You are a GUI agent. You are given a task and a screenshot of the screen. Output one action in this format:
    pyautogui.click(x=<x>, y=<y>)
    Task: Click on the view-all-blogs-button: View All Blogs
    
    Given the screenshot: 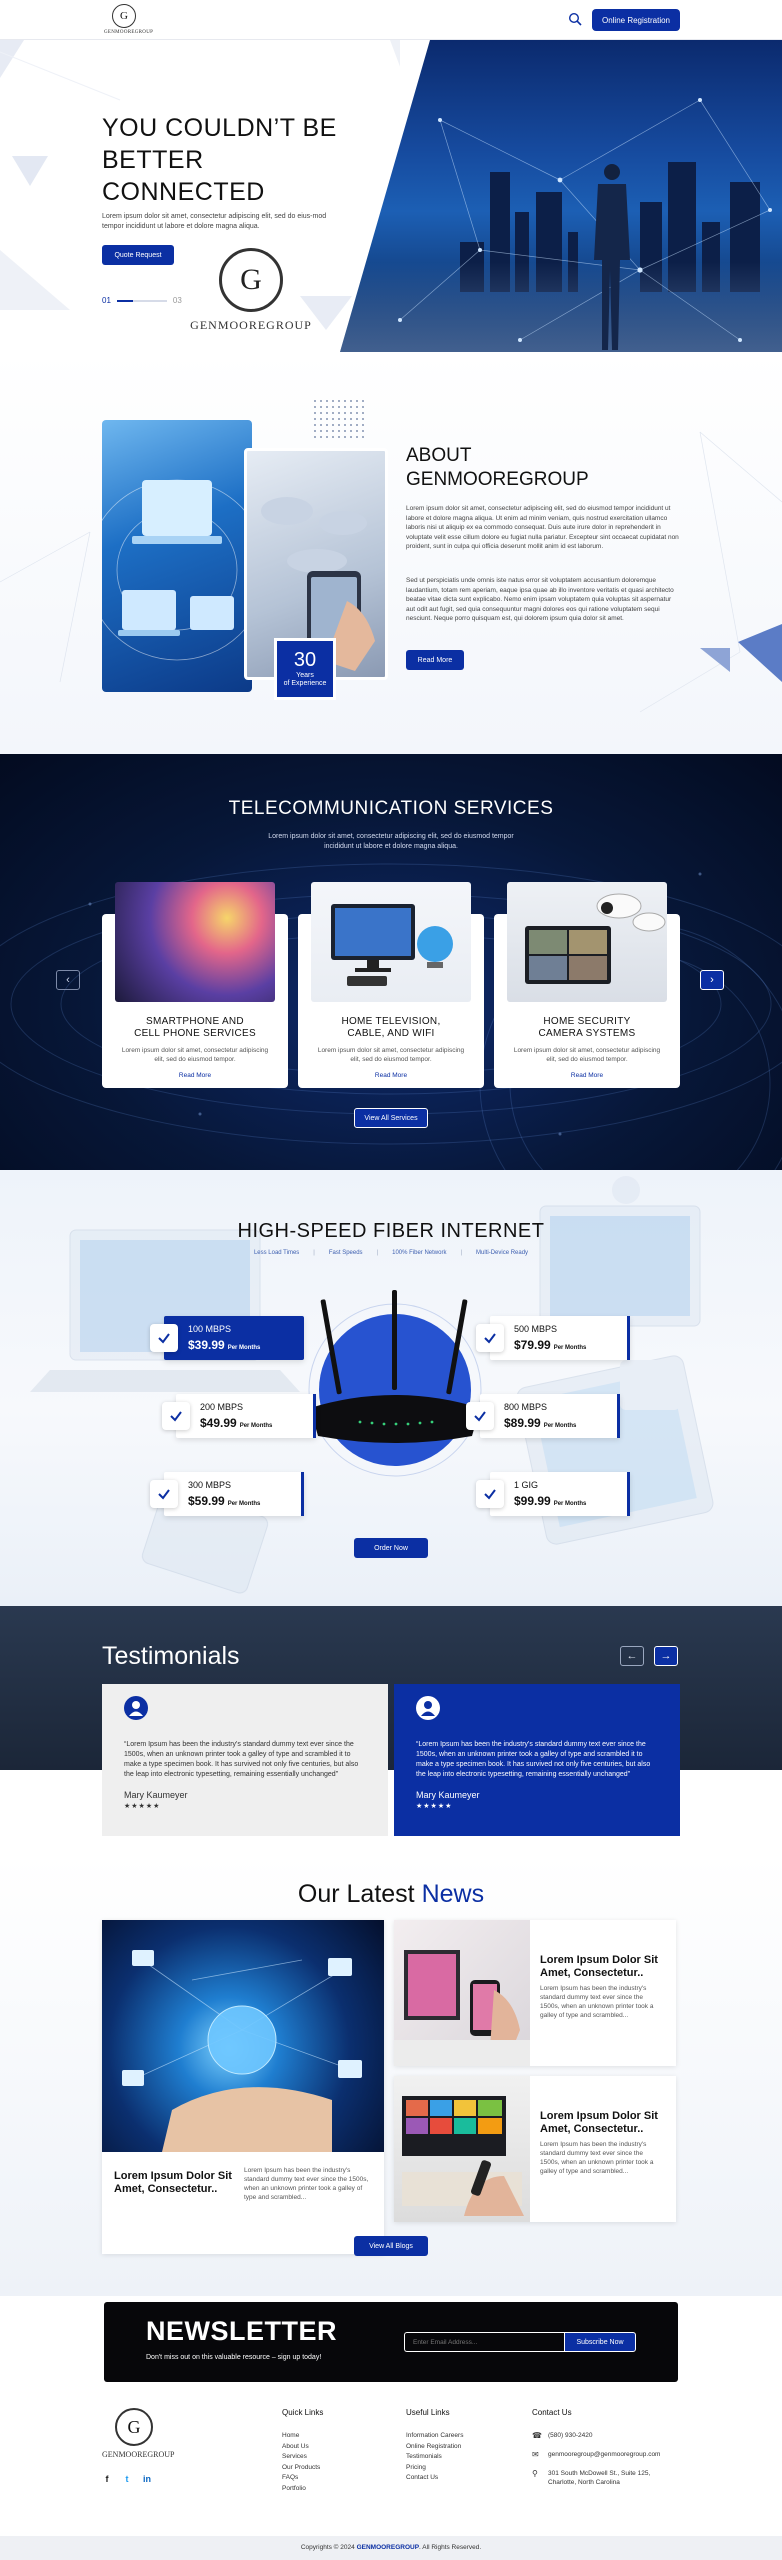 What is the action you would take?
    pyautogui.click(x=391, y=2246)
    